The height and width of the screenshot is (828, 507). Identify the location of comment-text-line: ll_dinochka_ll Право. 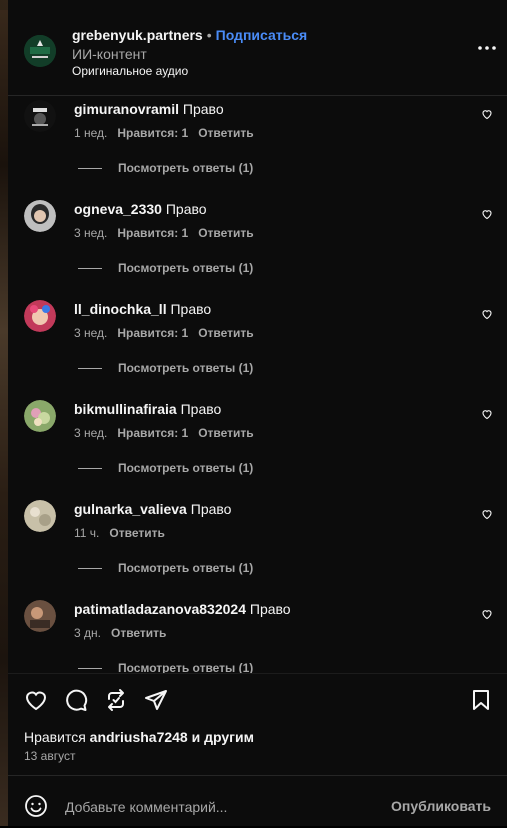
(142, 309).